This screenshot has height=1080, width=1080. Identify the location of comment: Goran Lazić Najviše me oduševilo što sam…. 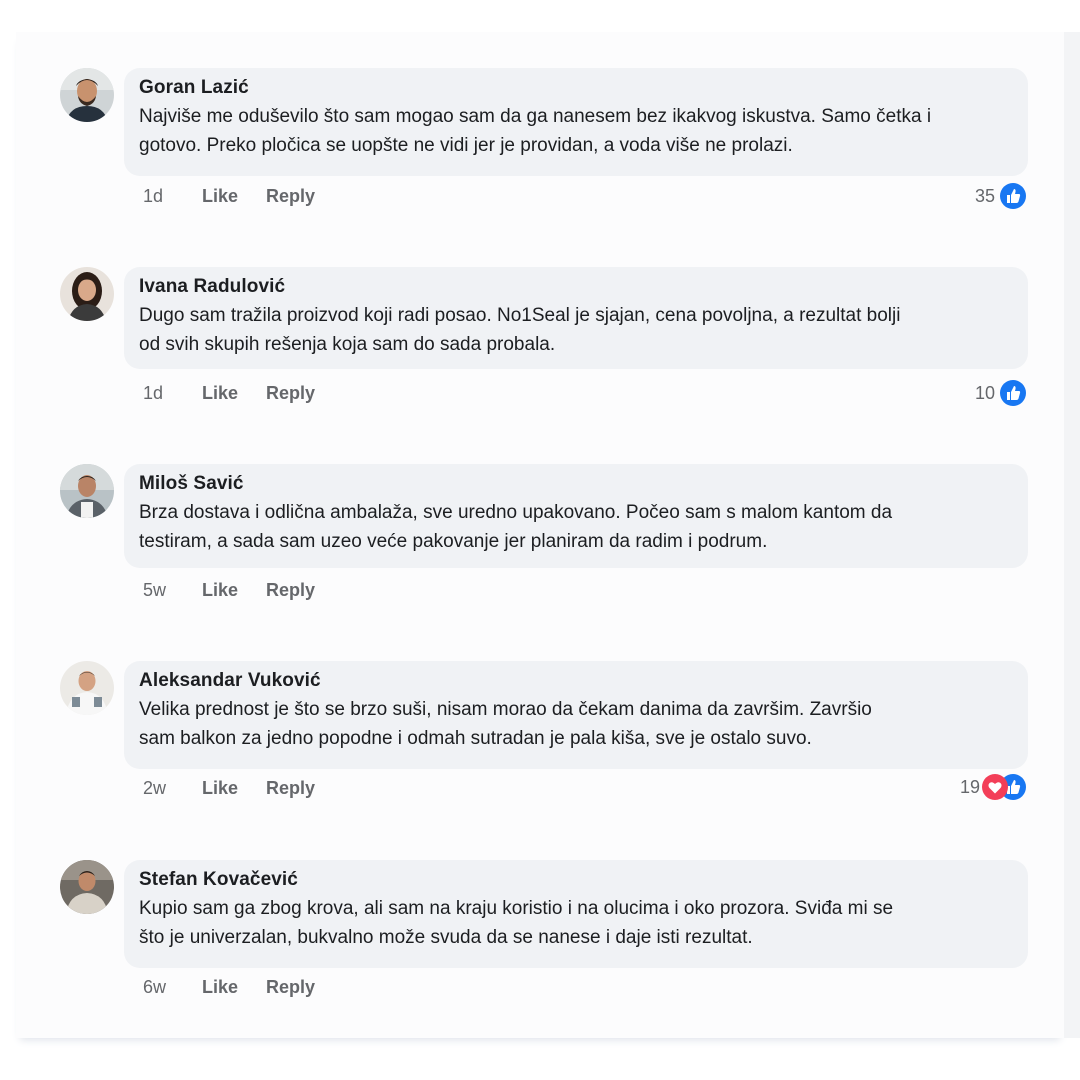
(540, 148).